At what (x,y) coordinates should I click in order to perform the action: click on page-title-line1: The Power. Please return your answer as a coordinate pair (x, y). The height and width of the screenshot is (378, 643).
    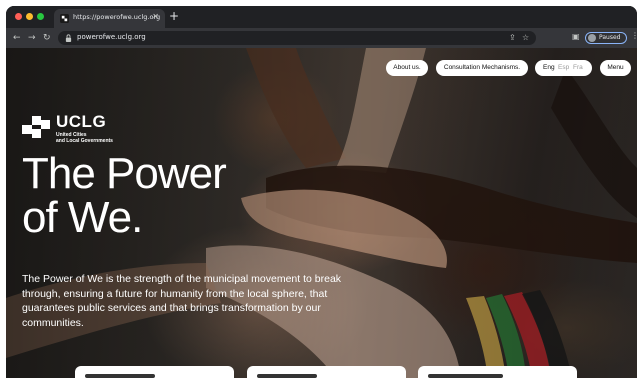
    Looking at the image, I should click on (124, 173).